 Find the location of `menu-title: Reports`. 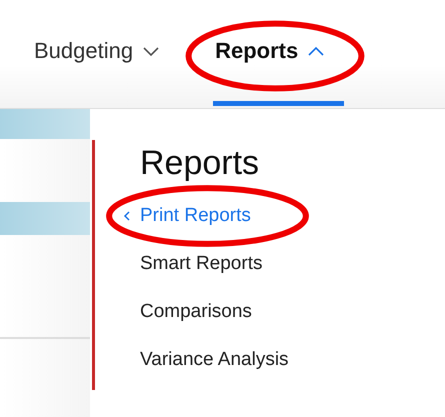

menu-title: Reports is located at coordinates (200, 163).